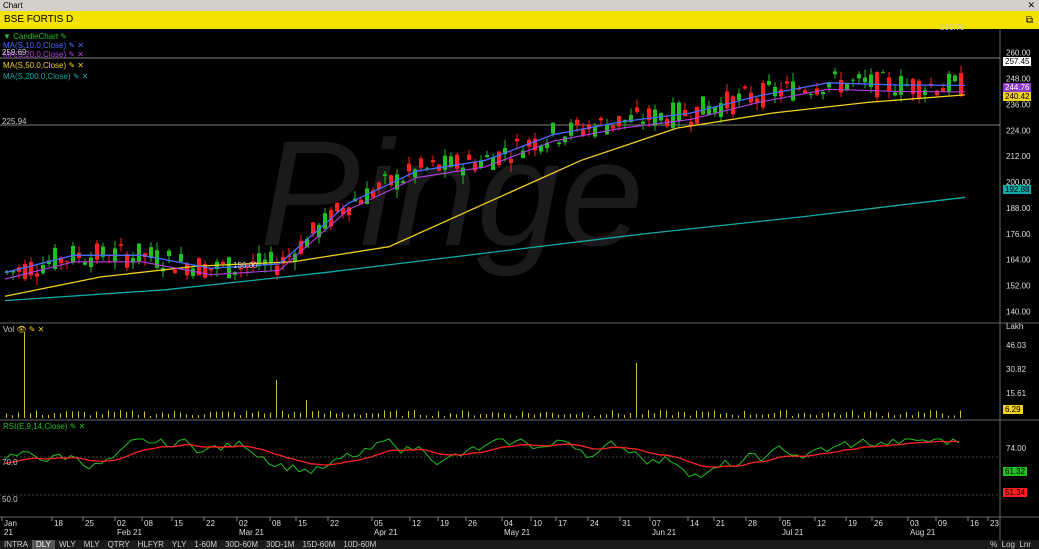 The width and height of the screenshot is (1039, 549). What do you see at coordinates (89, 523) in the screenshot?
I see `date-tick-label: 25` at bounding box center [89, 523].